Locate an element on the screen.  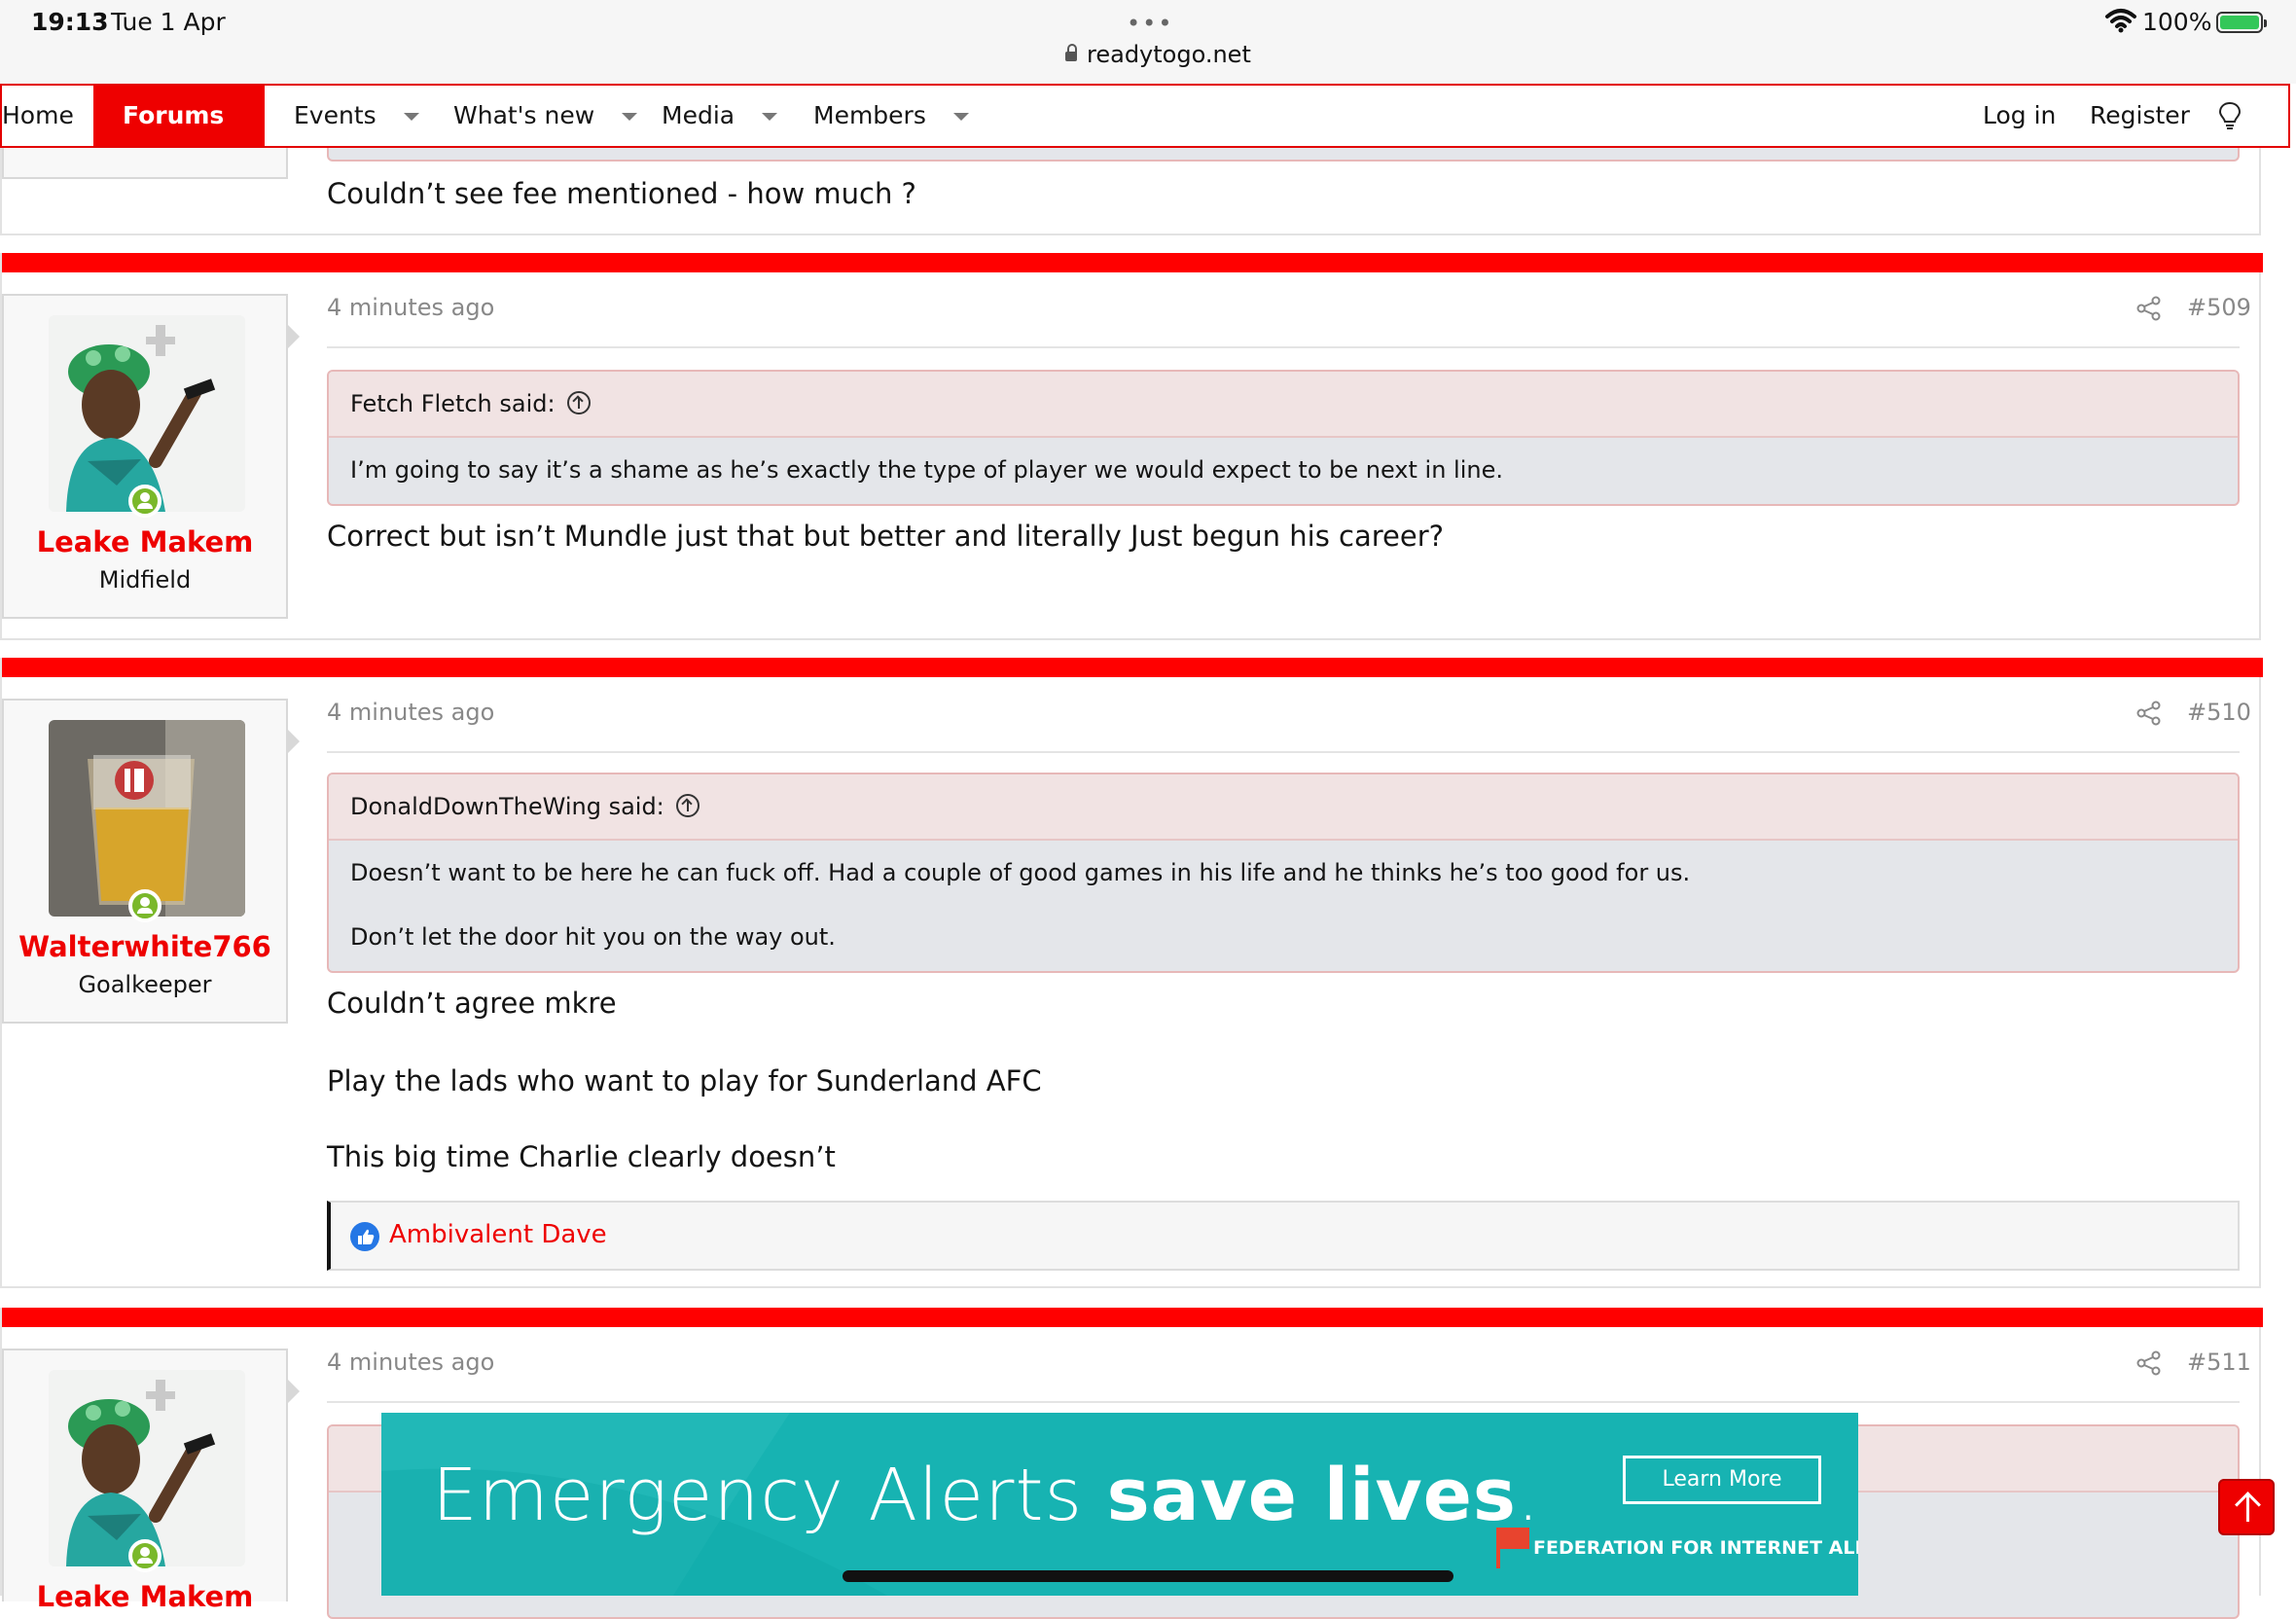
flag-icon is located at coordinates (1512, 1548).